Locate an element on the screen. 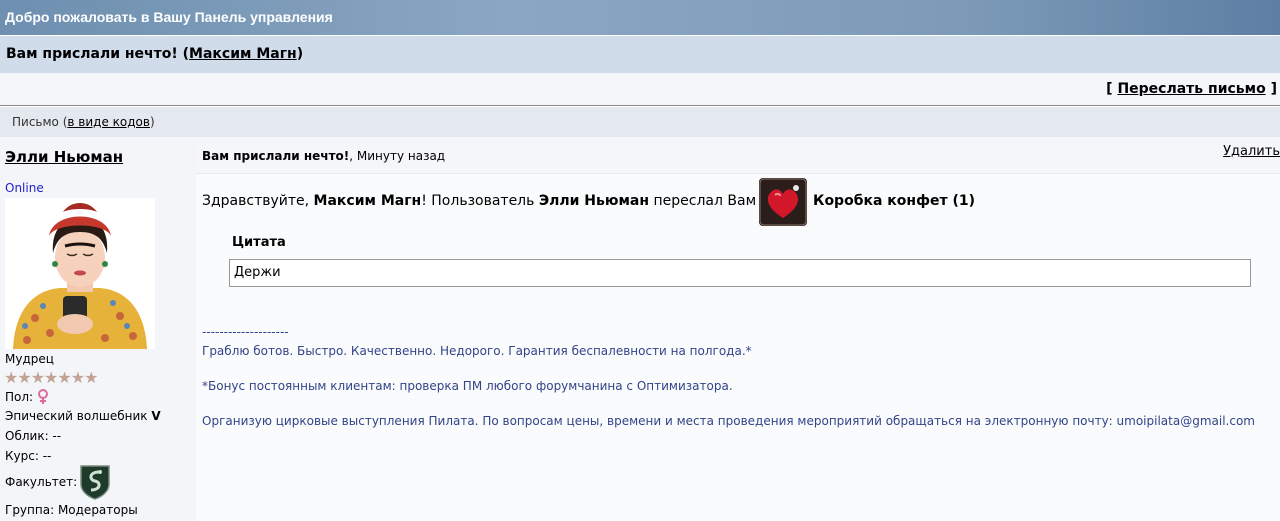  recipient-name: Максим Магн is located at coordinates (367, 201).